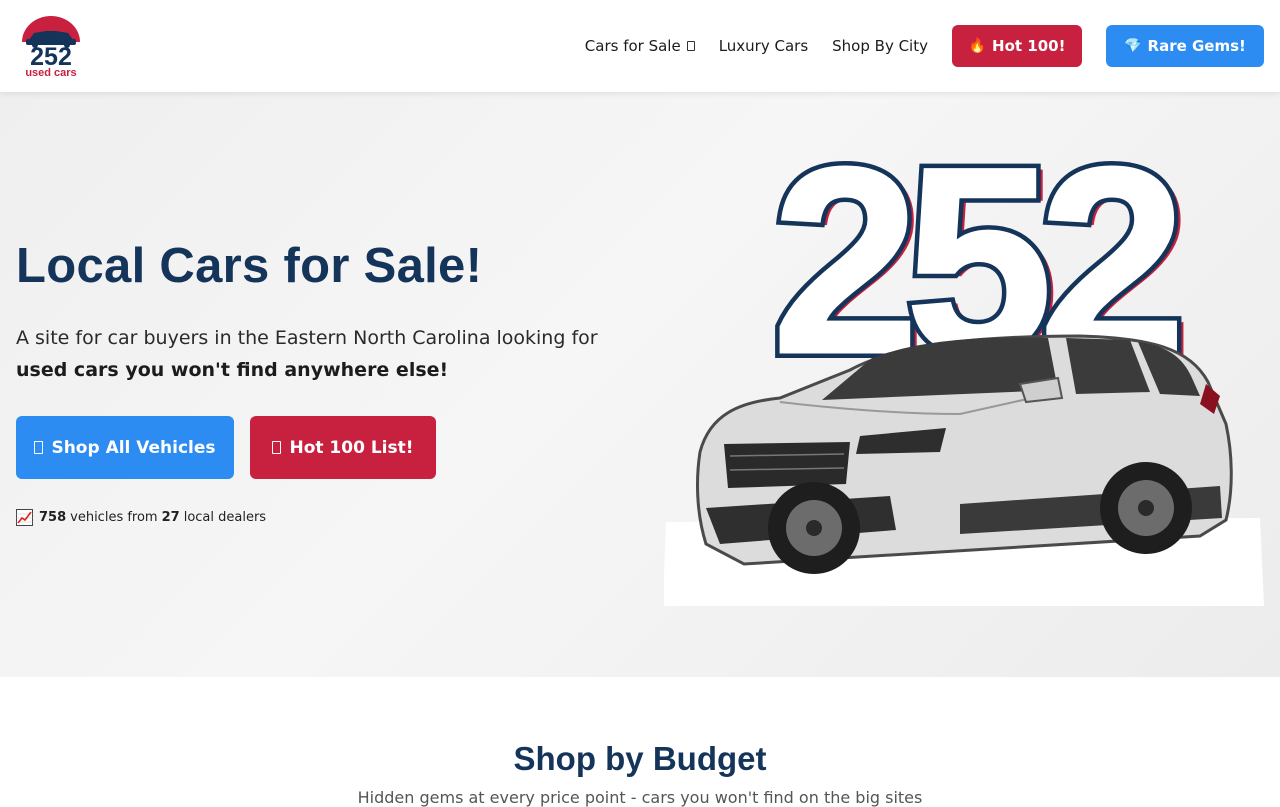  What do you see at coordinates (249, 266) in the screenshot?
I see `hero-title: Local Cars for Sale!` at bounding box center [249, 266].